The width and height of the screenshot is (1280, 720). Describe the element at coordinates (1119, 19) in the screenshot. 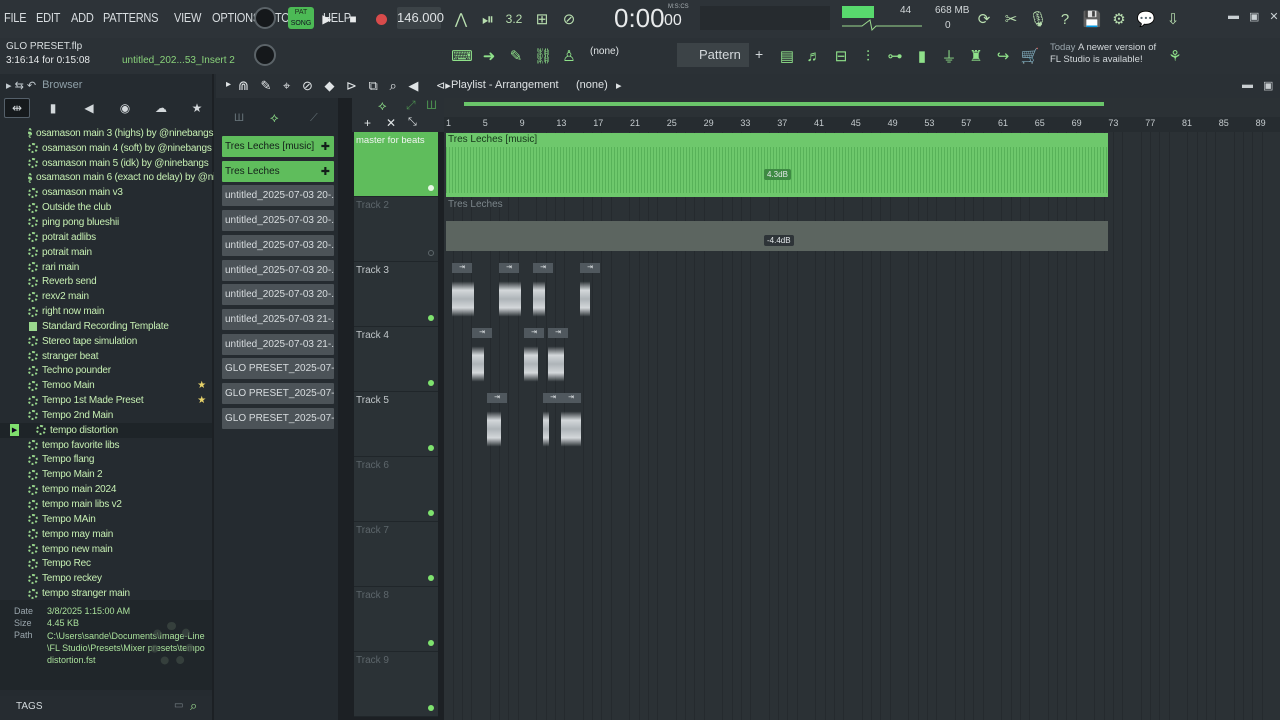

I see `plugin-icon: ⚙` at that location.